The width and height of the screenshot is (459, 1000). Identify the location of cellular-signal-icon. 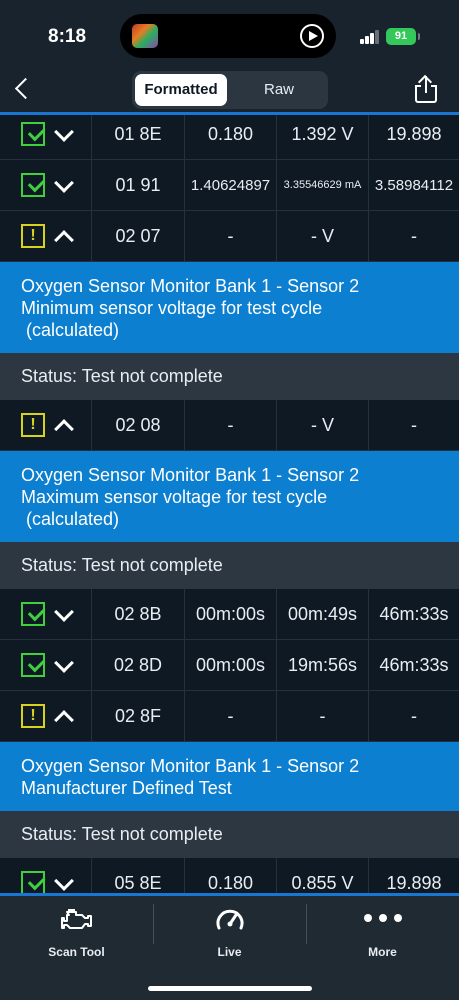
(371, 37).